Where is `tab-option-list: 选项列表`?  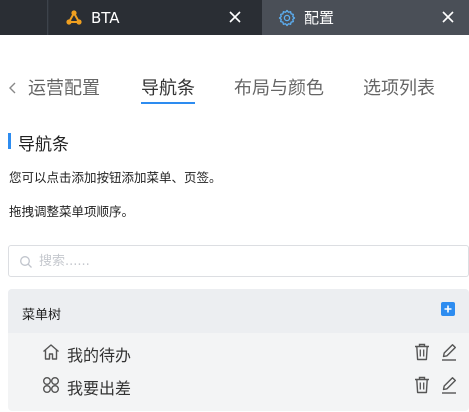
tab-option-list: 选项列表 is located at coordinates (399, 87).